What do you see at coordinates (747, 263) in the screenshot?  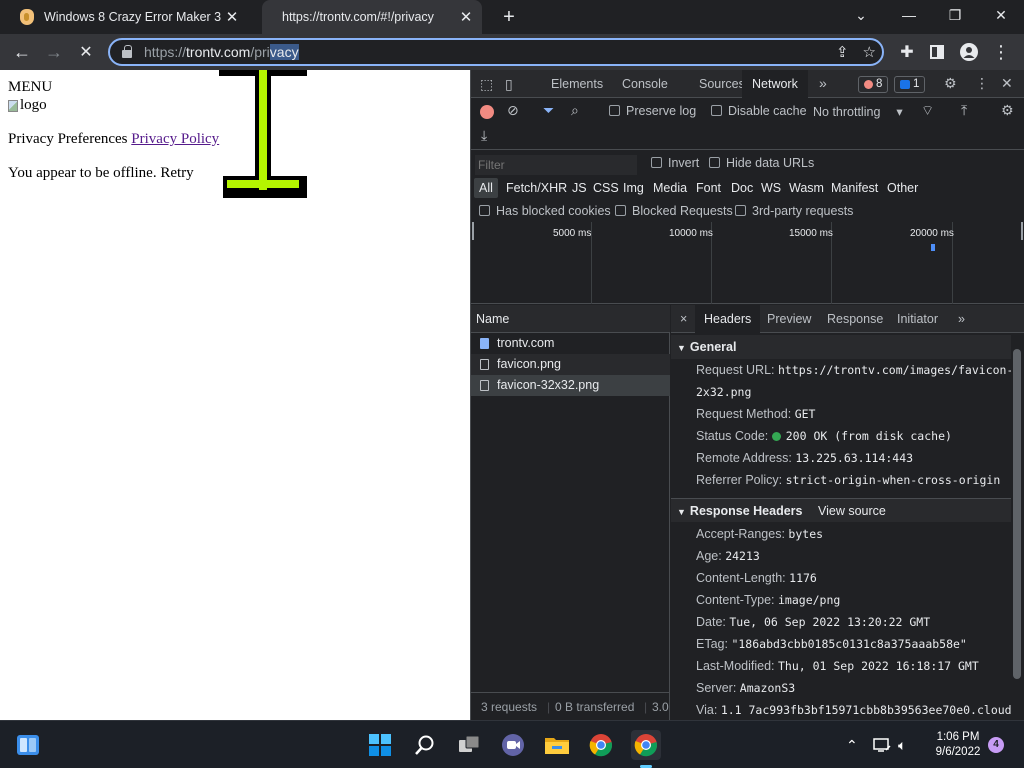 I see `network-overview-timeline: 5000 ms 10000 ms 15000 ms 20000 ms` at bounding box center [747, 263].